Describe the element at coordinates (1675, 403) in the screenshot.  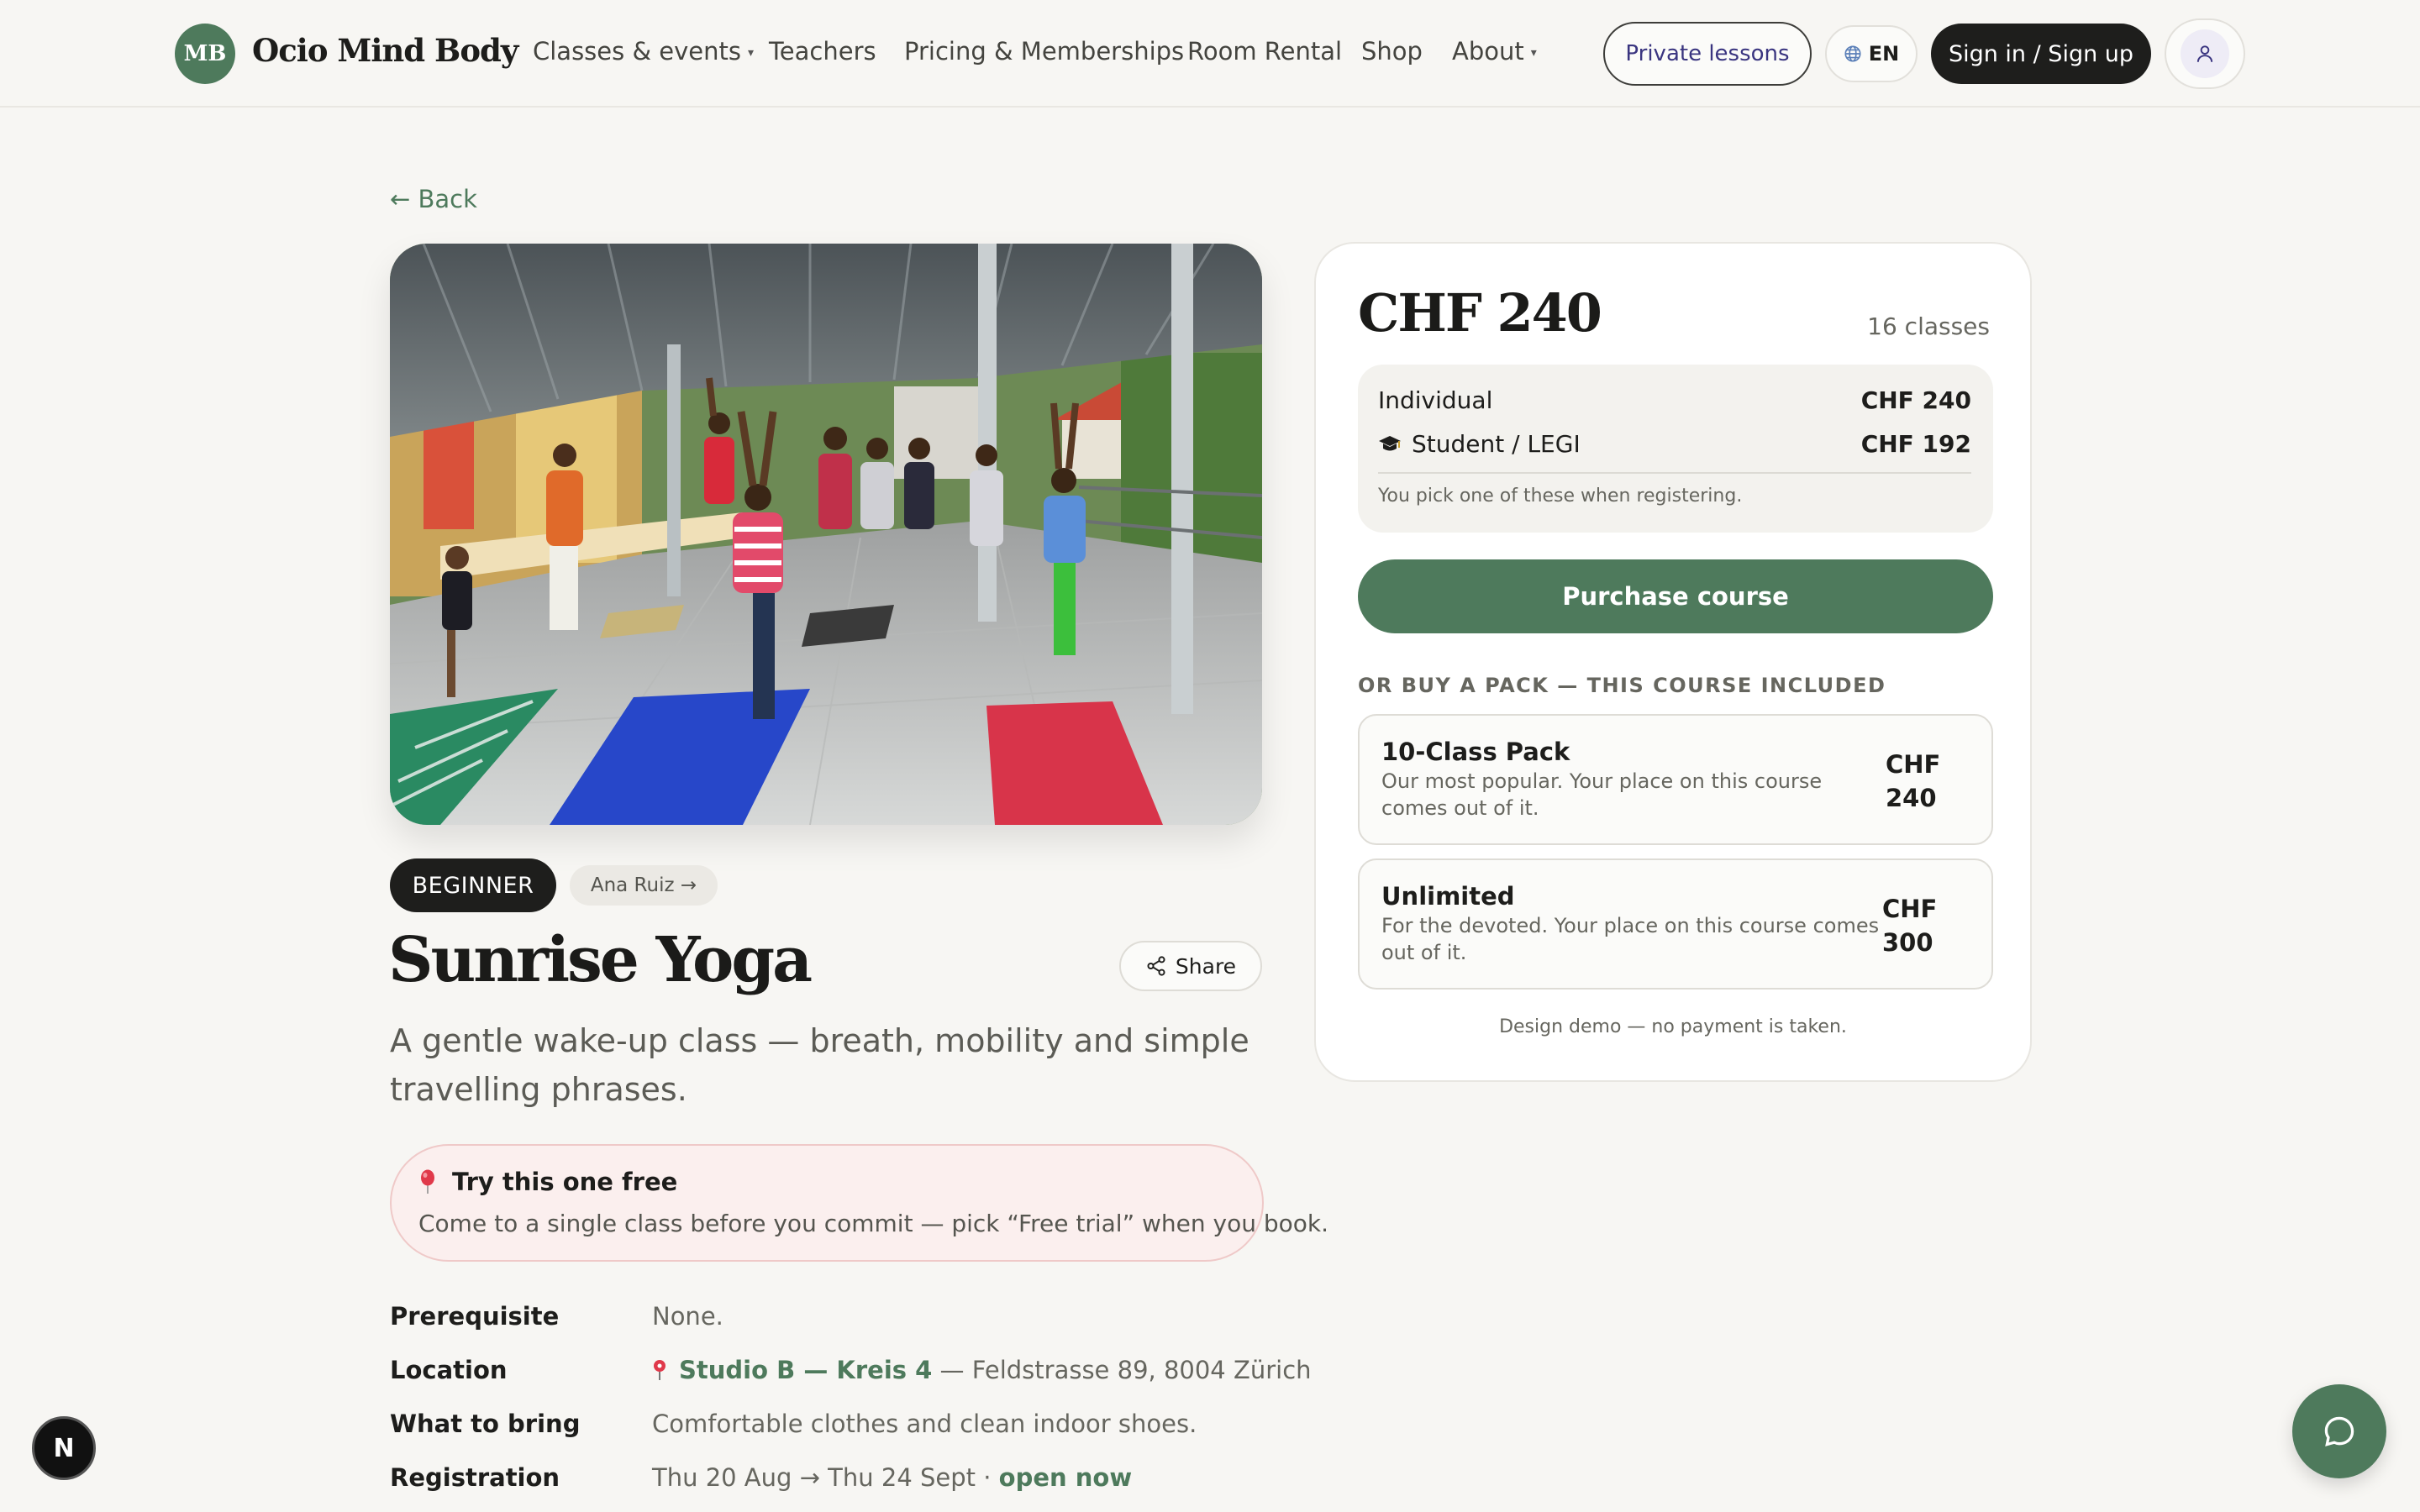
I see `tier-row-individual: Individual CHF 240` at that location.